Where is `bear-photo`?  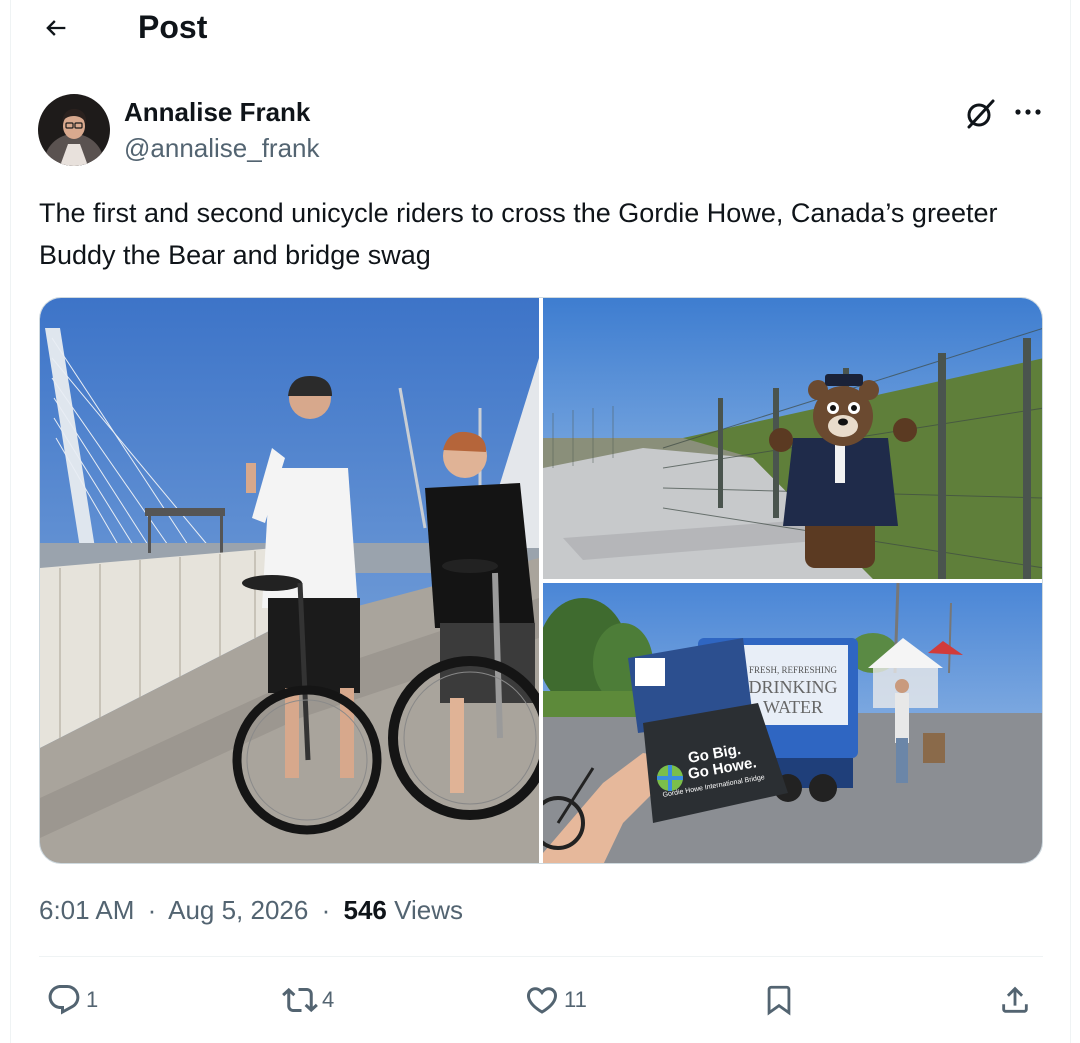
bear-photo is located at coordinates (792, 438).